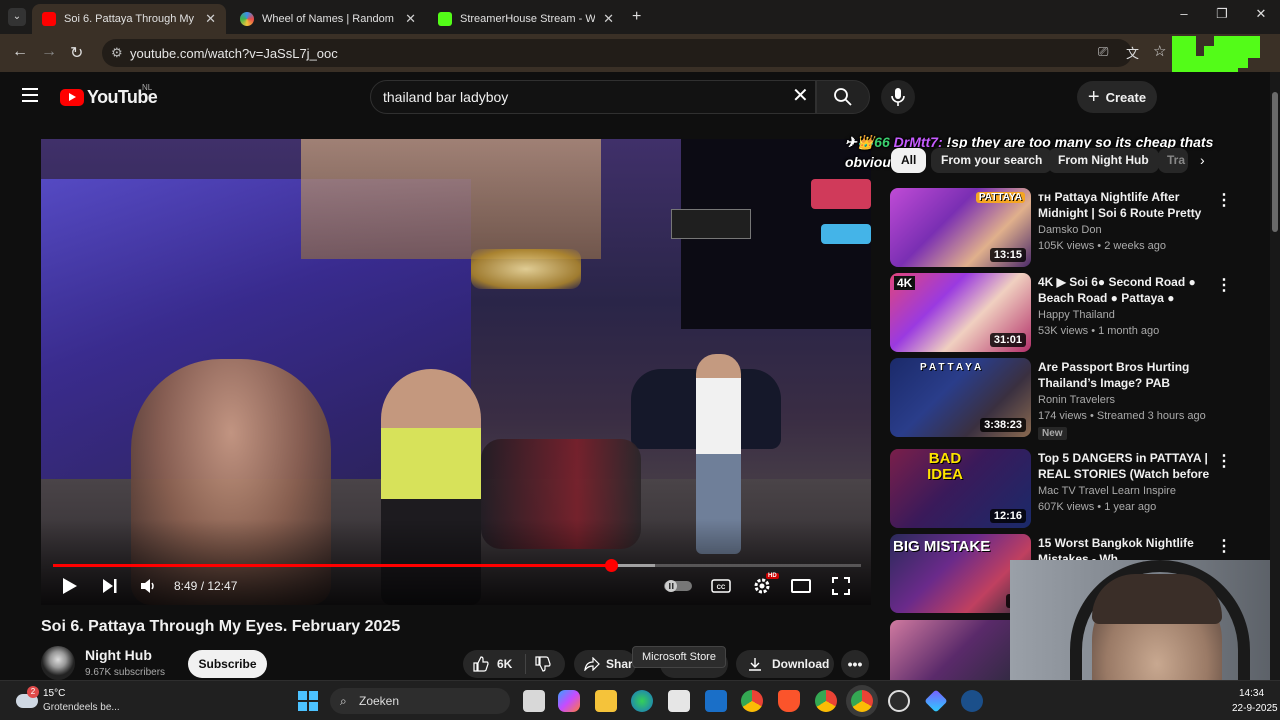  What do you see at coordinates (960, 488) in the screenshot?
I see `video-thumbnail: BAD IDEA 12:16` at bounding box center [960, 488].